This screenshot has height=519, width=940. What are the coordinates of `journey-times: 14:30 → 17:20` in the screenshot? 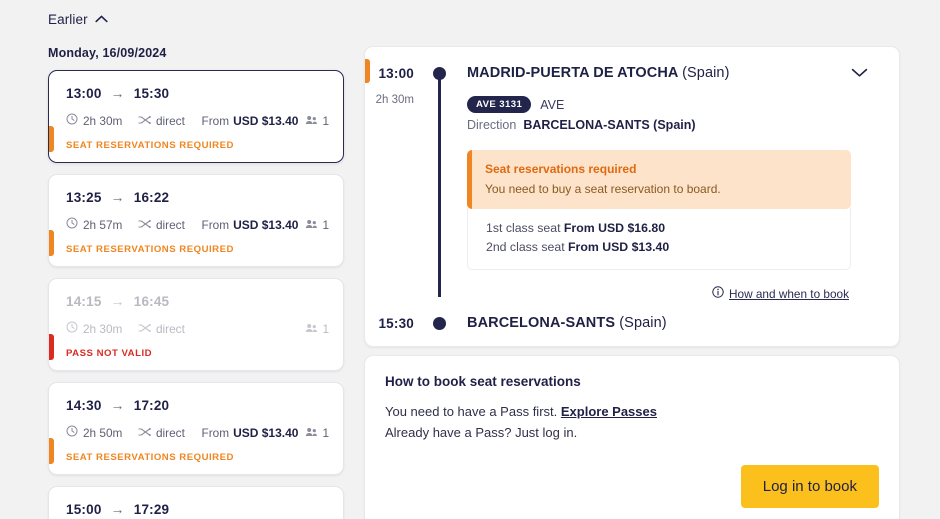 It's located at (197, 405).